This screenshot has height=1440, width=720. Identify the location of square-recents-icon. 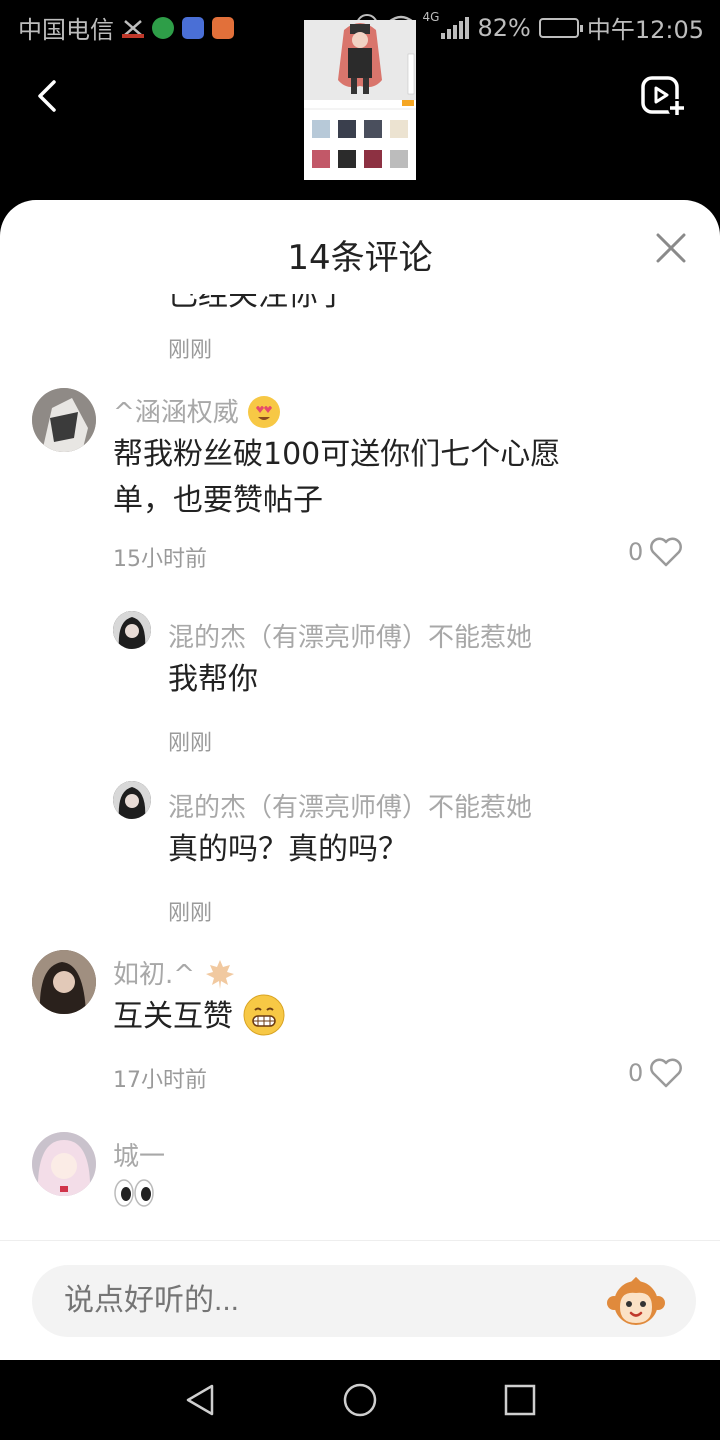
(520, 1400).